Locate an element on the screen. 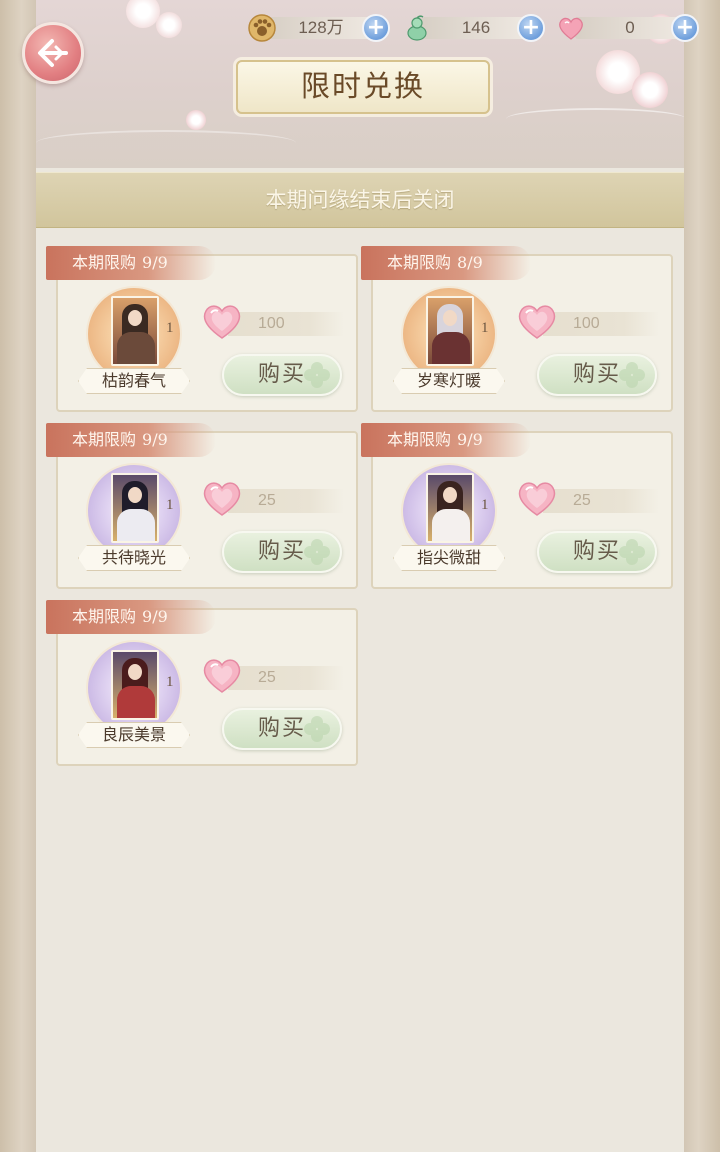  limit-count: 8/9 is located at coordinates (470, 262).